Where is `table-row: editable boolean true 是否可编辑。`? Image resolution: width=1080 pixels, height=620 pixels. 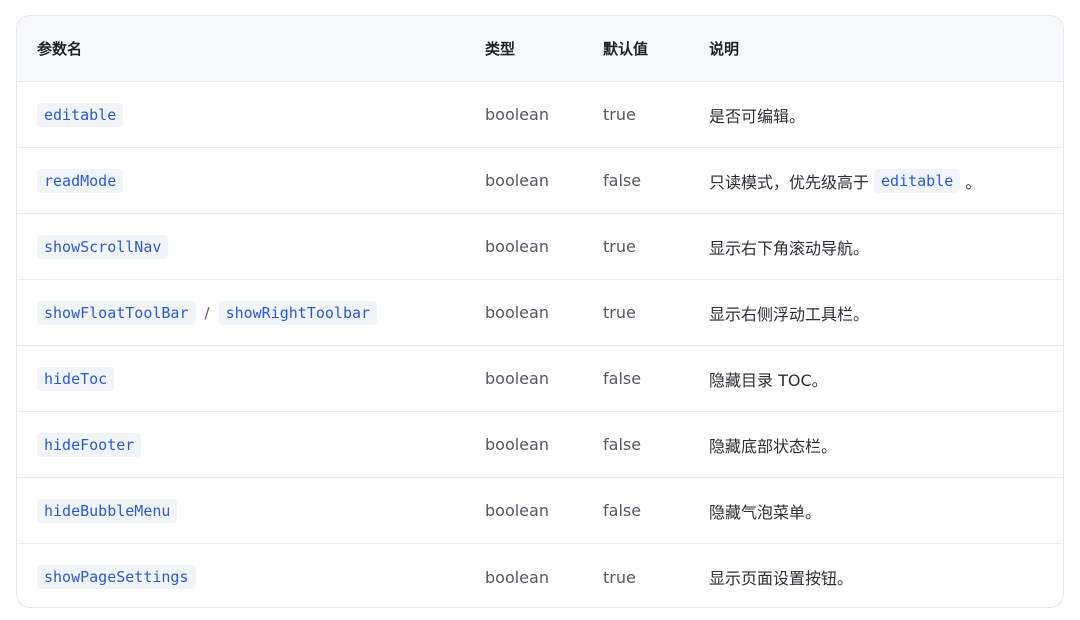 table-row: editable boolean true 是否可编辑。 is located at coordinates (540, 115).